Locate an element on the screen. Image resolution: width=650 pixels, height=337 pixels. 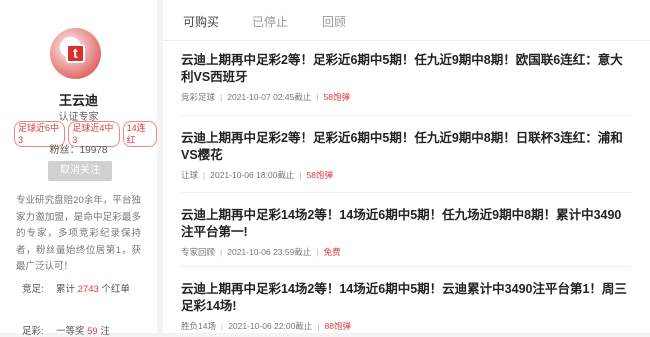
item-category: 专家回顾 is located at coordinates (198, 252).